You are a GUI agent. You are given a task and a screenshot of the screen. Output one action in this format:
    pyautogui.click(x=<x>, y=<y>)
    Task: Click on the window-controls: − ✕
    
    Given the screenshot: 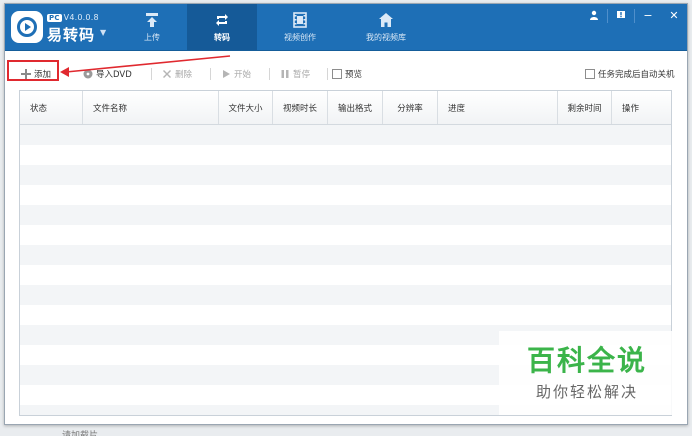 What is the action you would take?
    pyautogui.click(x=634, y=16)
    